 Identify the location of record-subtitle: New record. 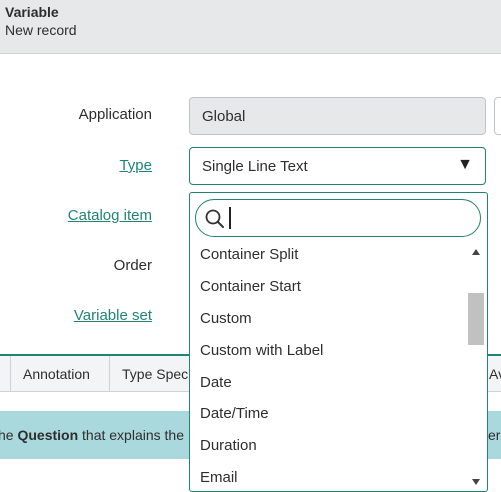
(41, 30).